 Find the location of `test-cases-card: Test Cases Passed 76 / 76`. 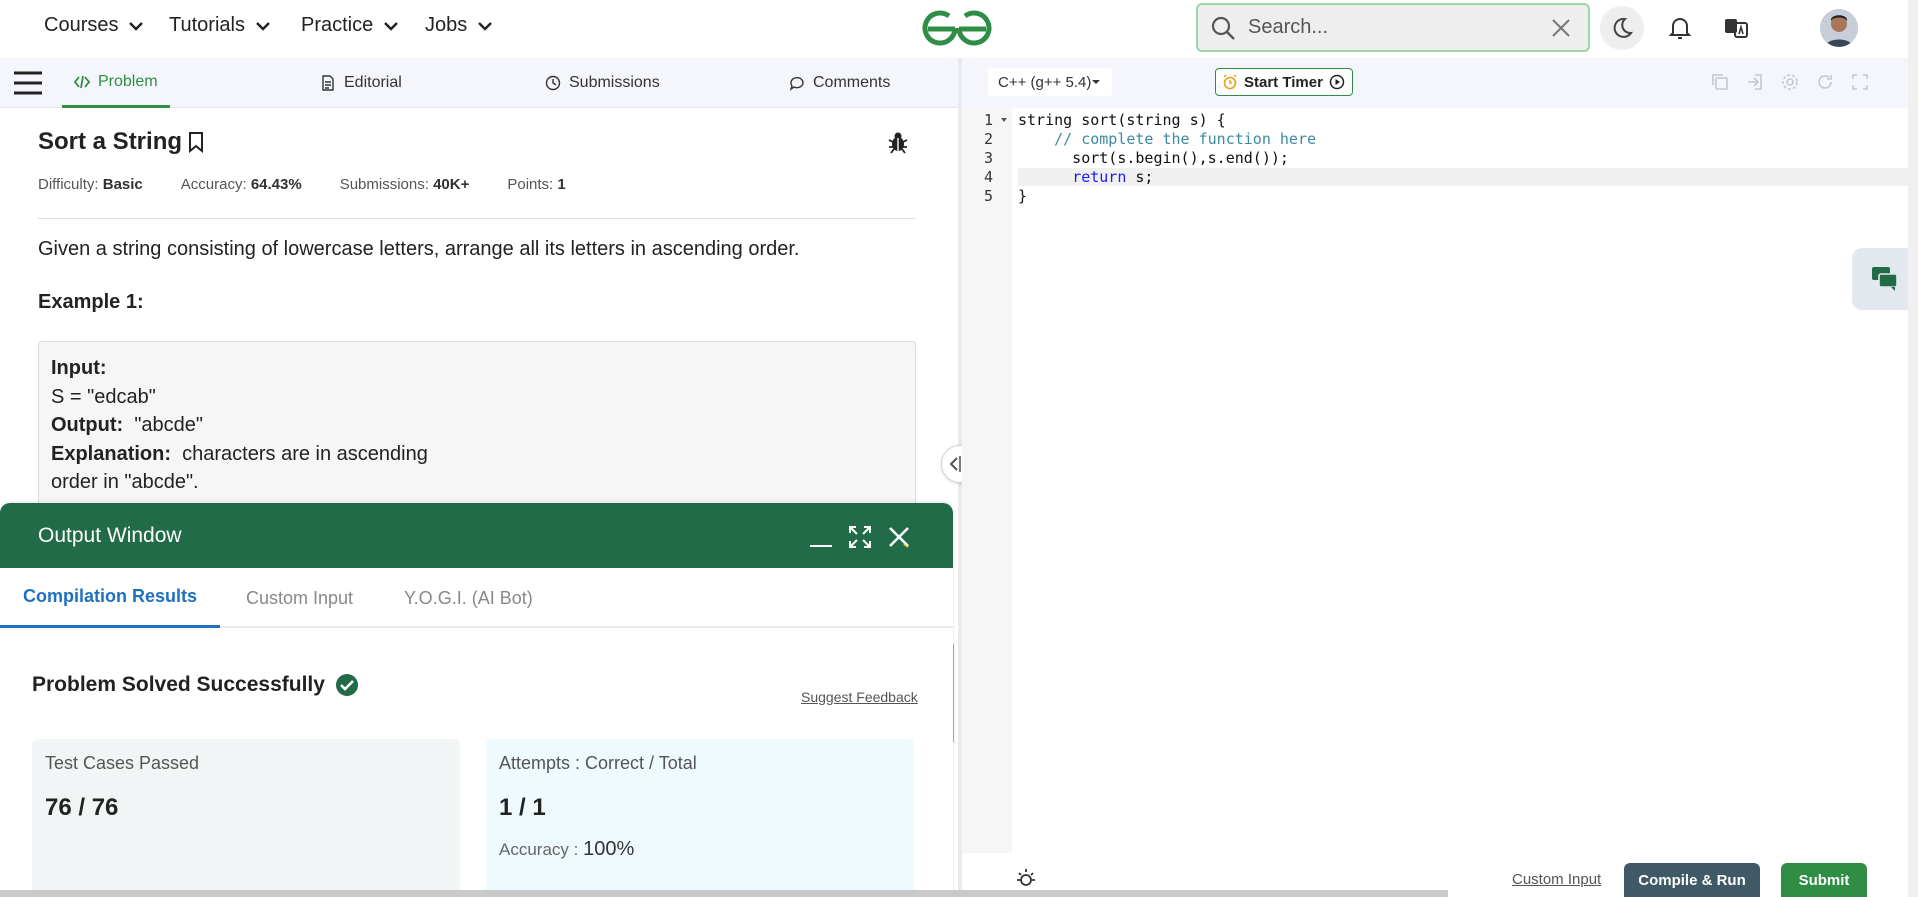

test-cases-card: Test Cases Passed 76 / 76 is located at coordinates (246, 818).